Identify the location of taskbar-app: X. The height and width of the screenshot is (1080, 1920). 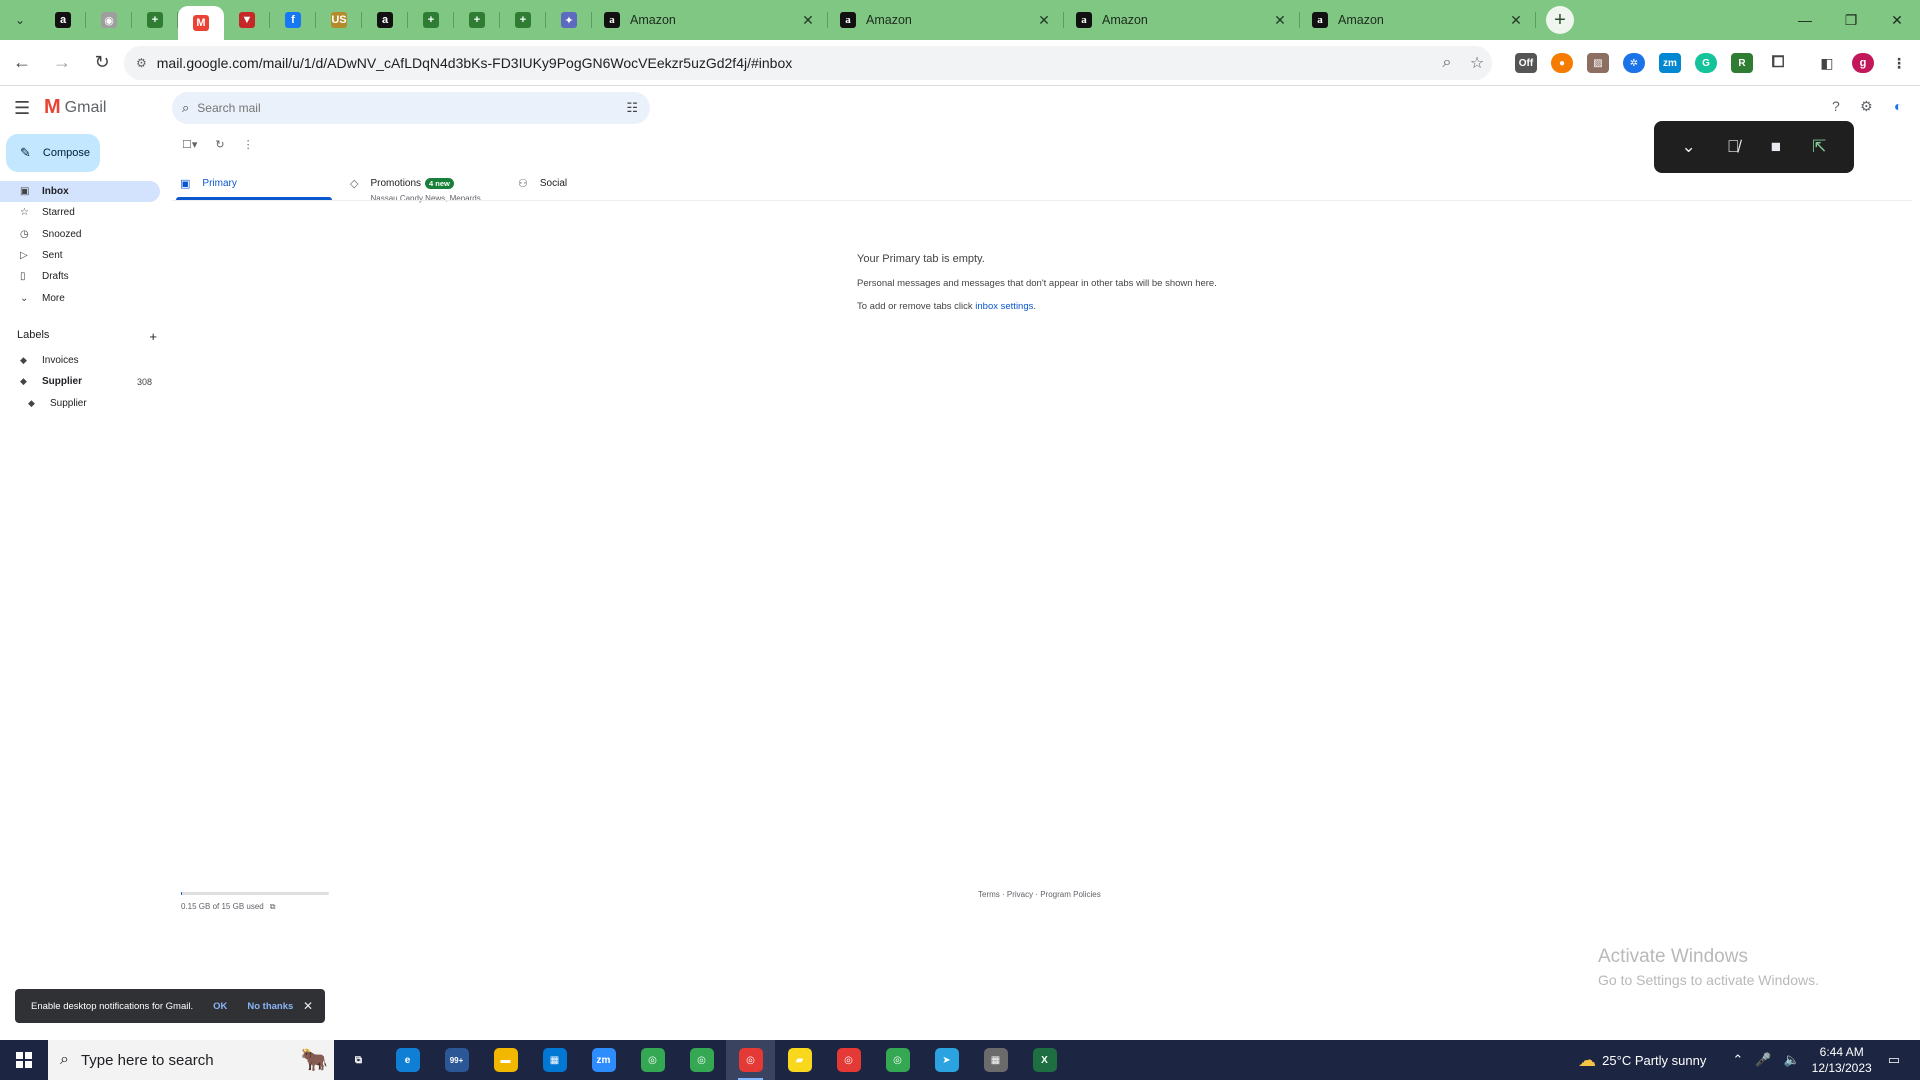
(1044, 1060).